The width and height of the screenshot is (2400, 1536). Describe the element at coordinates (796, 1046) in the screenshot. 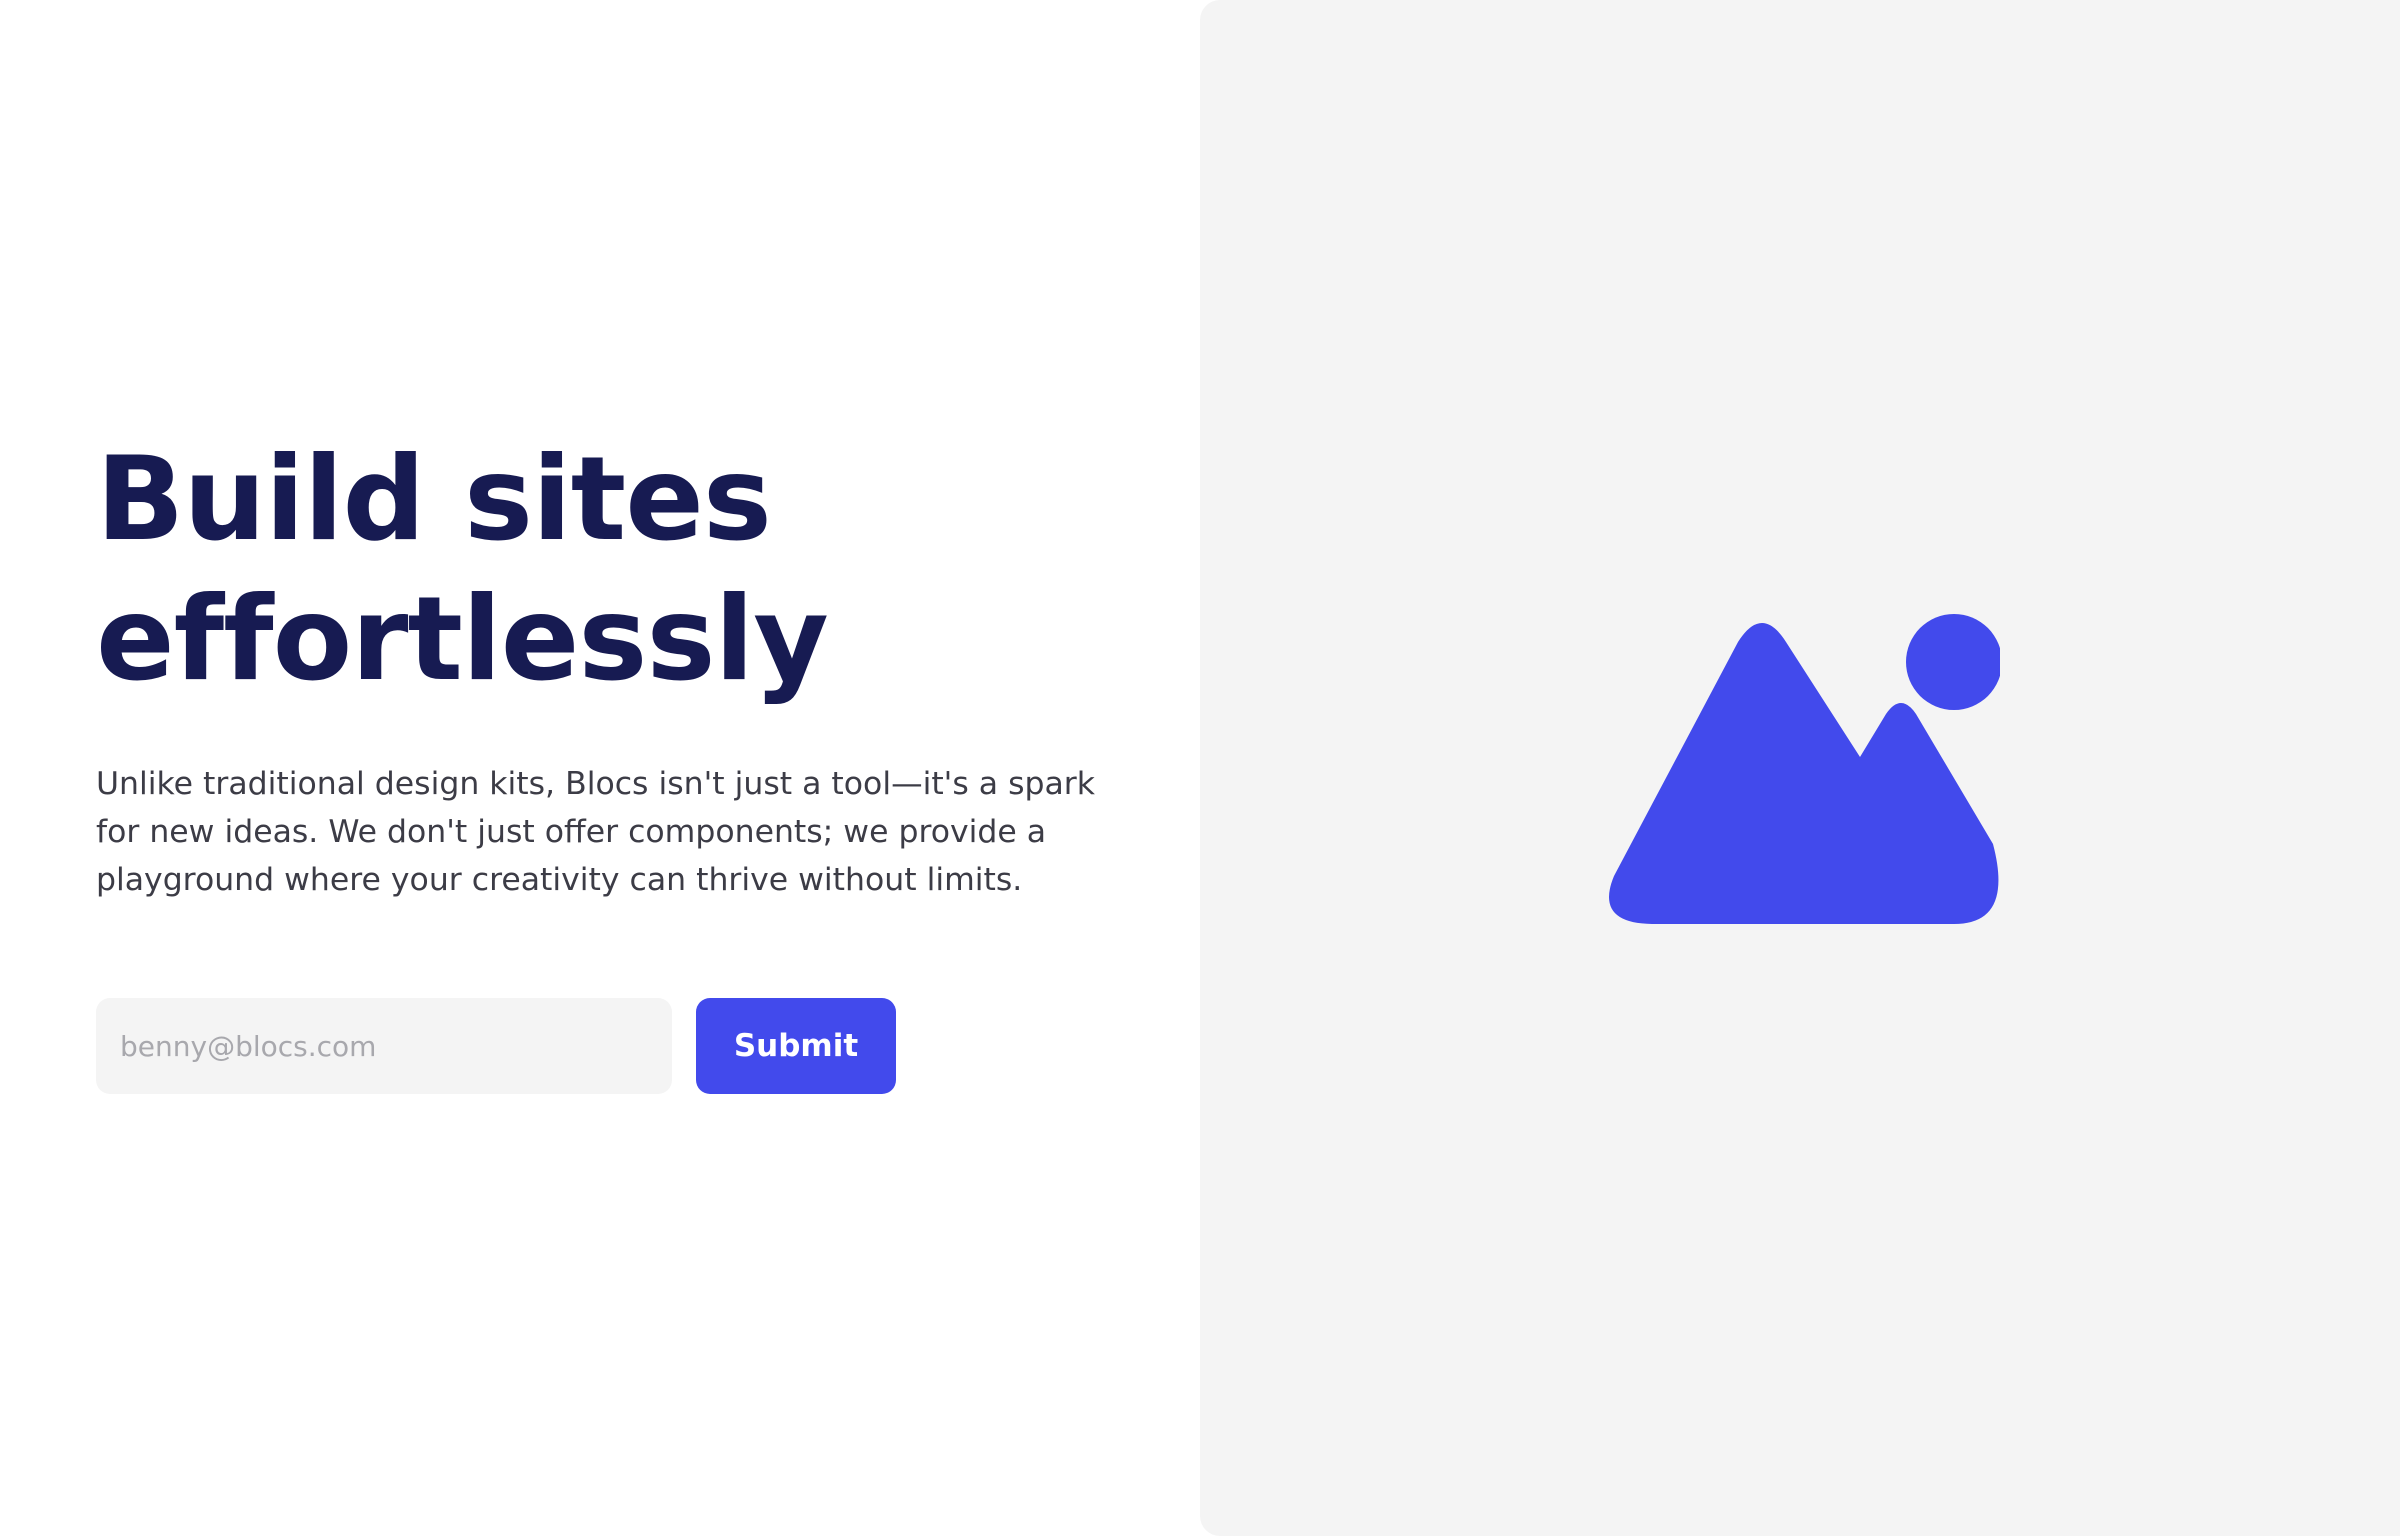

I see `submit-button: Submit` at that location.